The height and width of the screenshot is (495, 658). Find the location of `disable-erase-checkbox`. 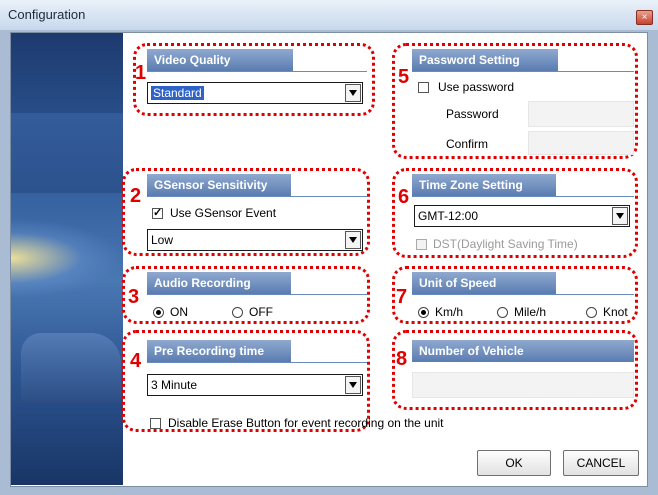

disable-erase-checkbox is located at coordinates (155, 423).